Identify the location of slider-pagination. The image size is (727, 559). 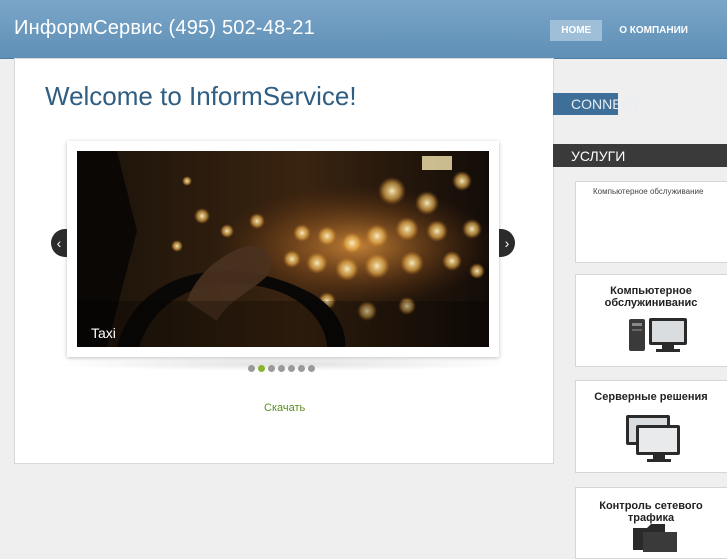
(281, 368).